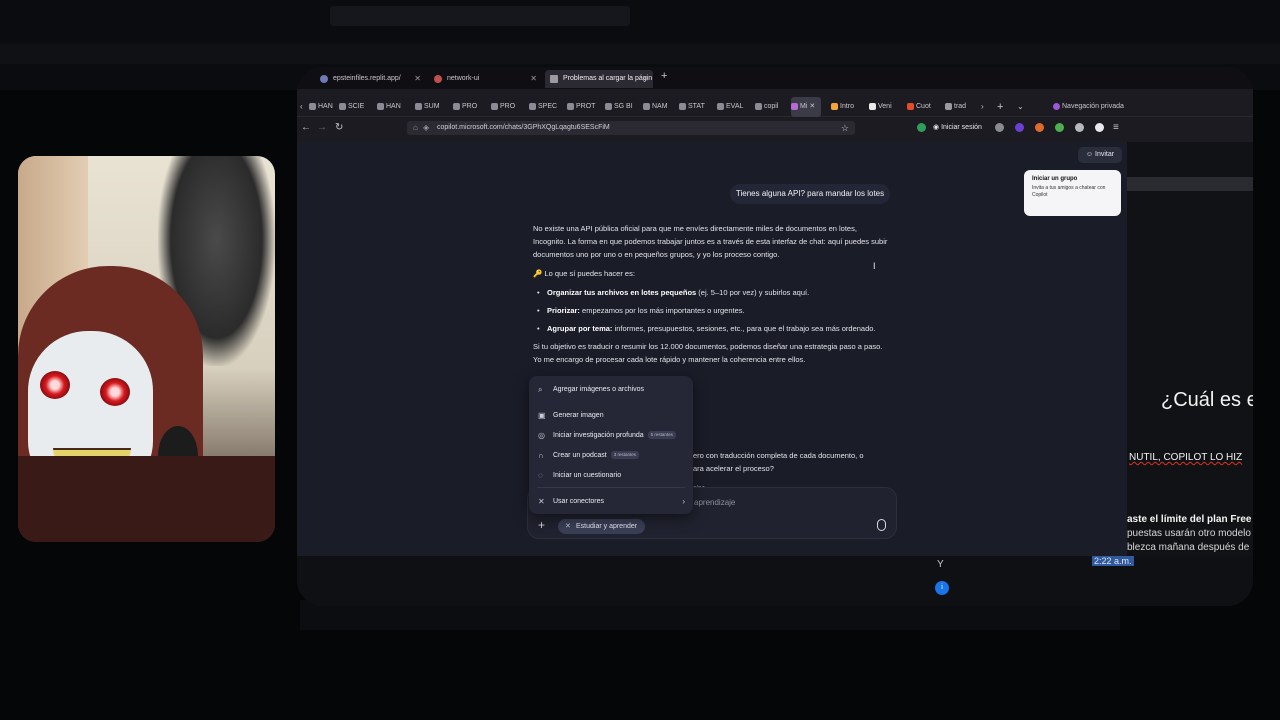 Image resolution: width=1280 pixels, height=720 pixels. What do you see at coordinates (771, 106) in the screenshot?
I see `bookmark-label: copil` at bounding box center [771, 106].